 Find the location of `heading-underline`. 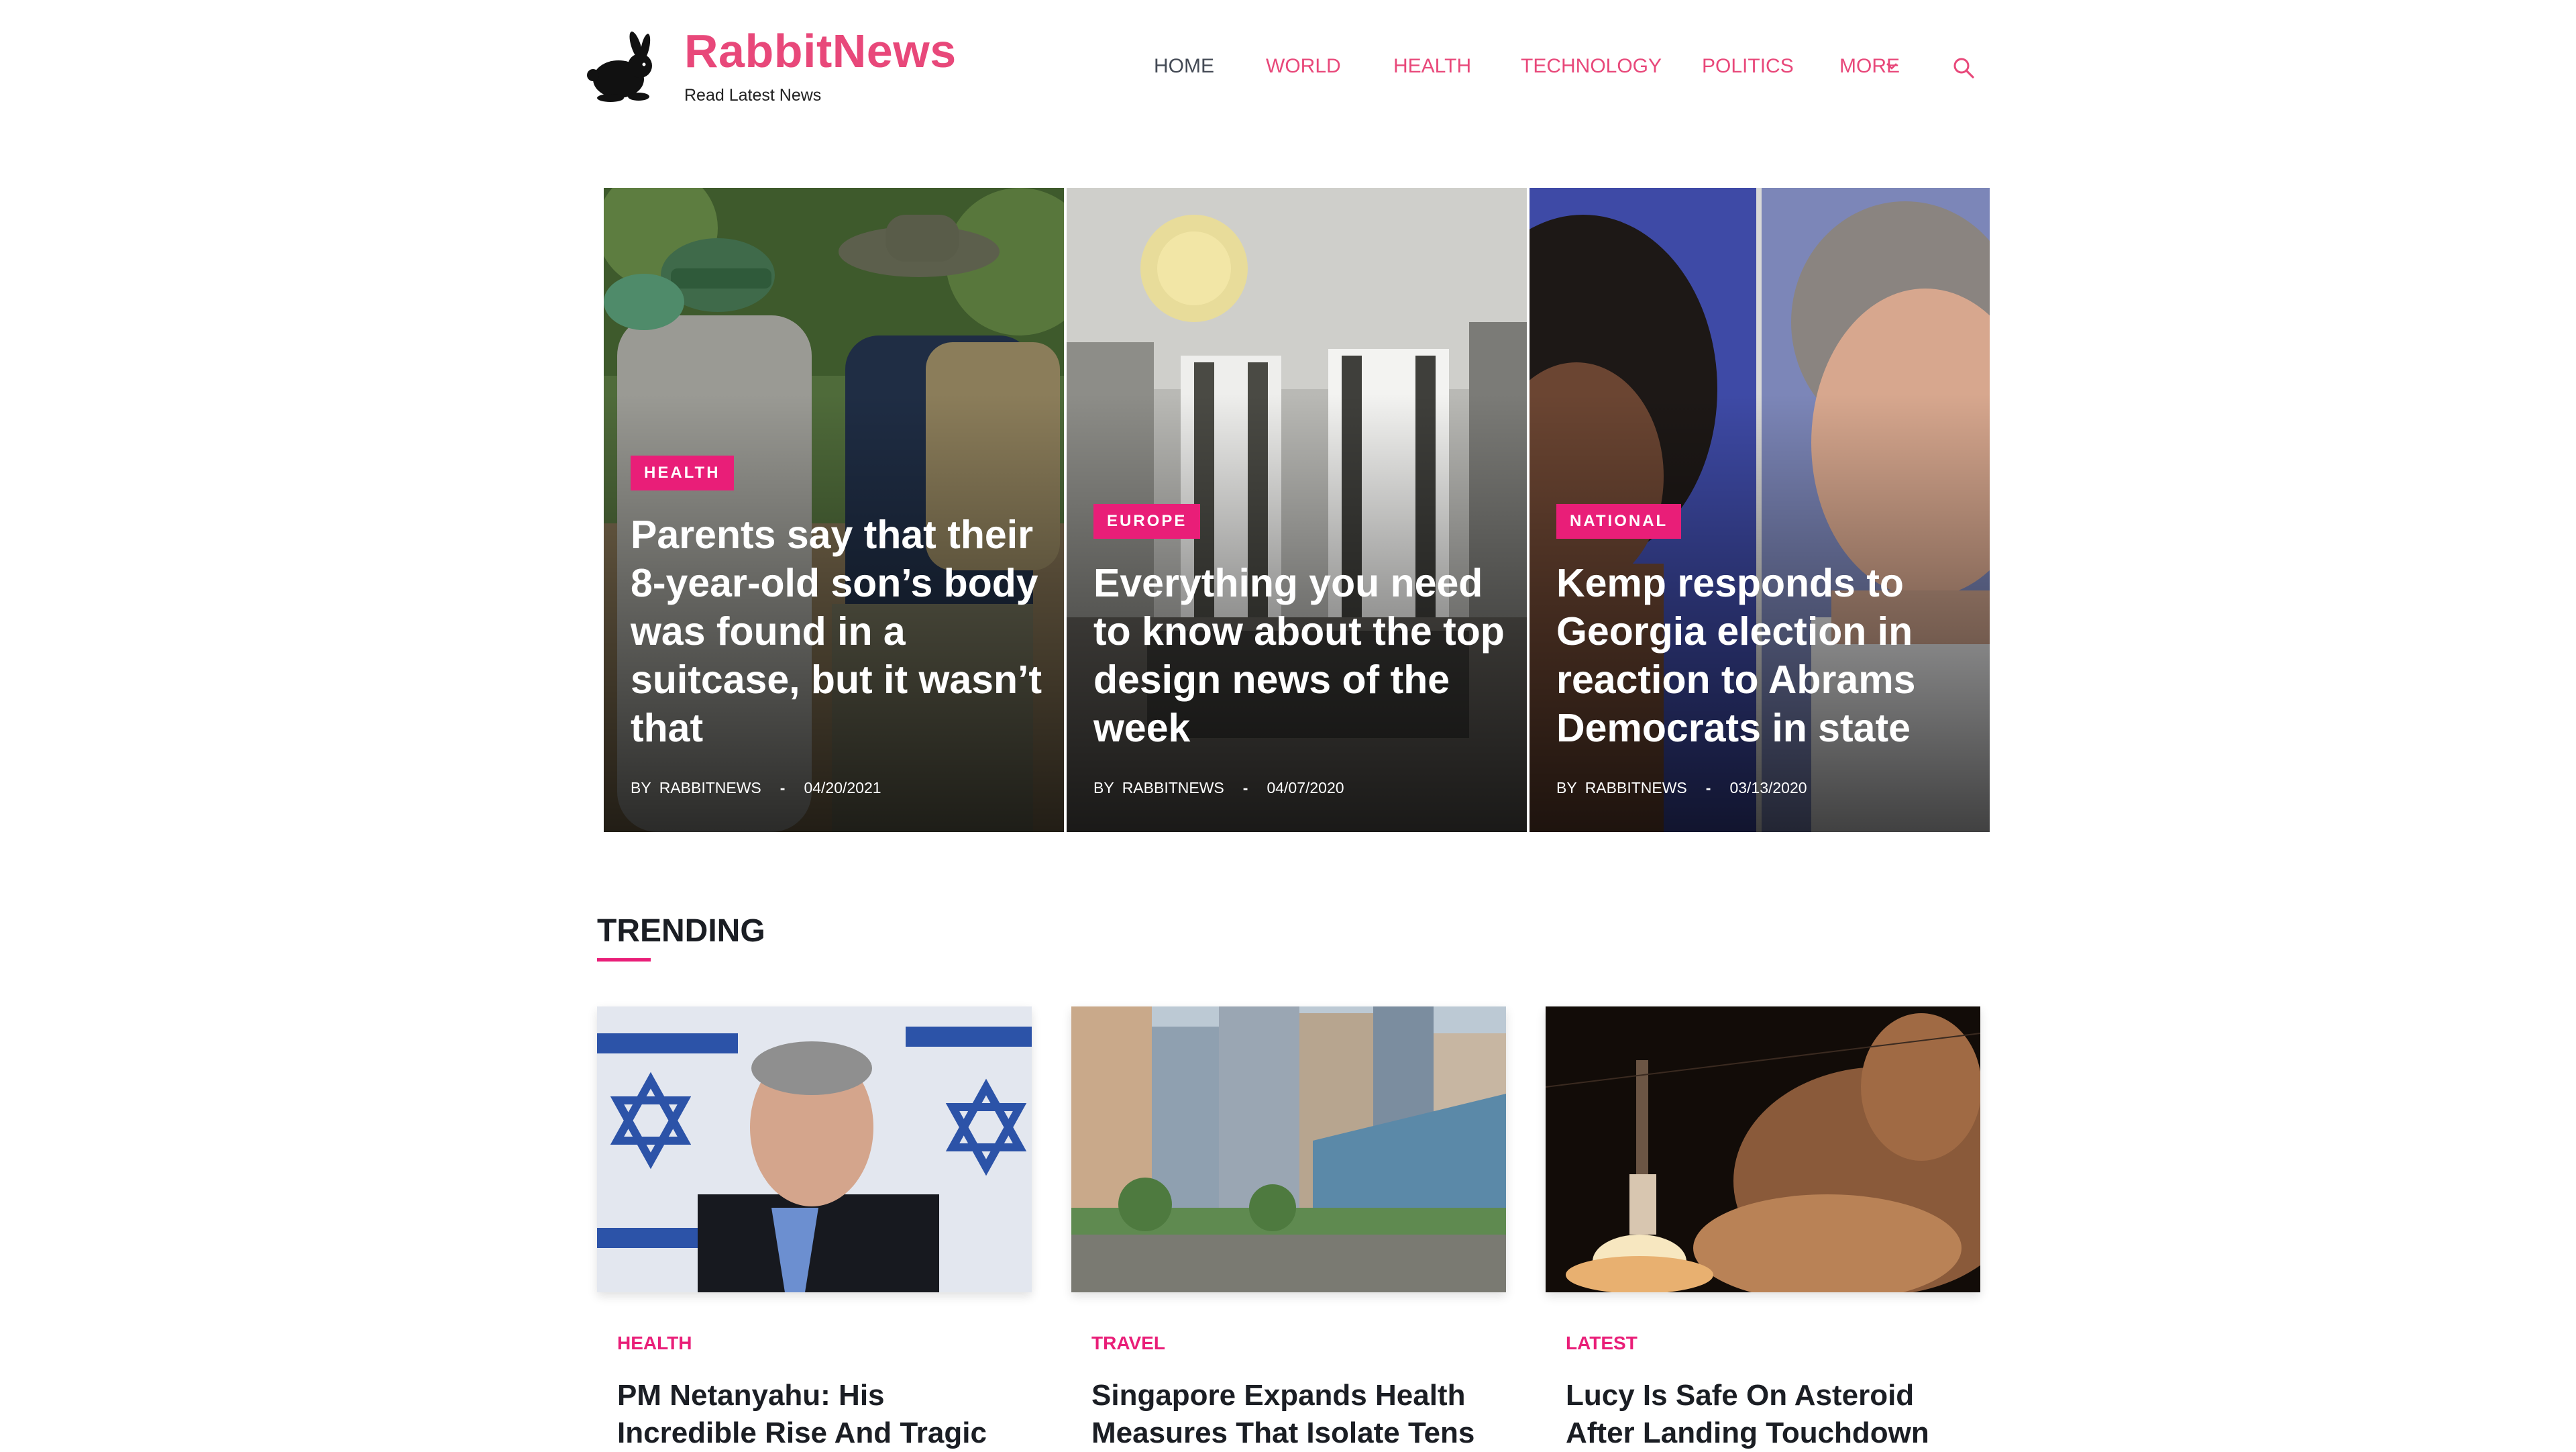

heading-underline is located at coordinates (624, 960).